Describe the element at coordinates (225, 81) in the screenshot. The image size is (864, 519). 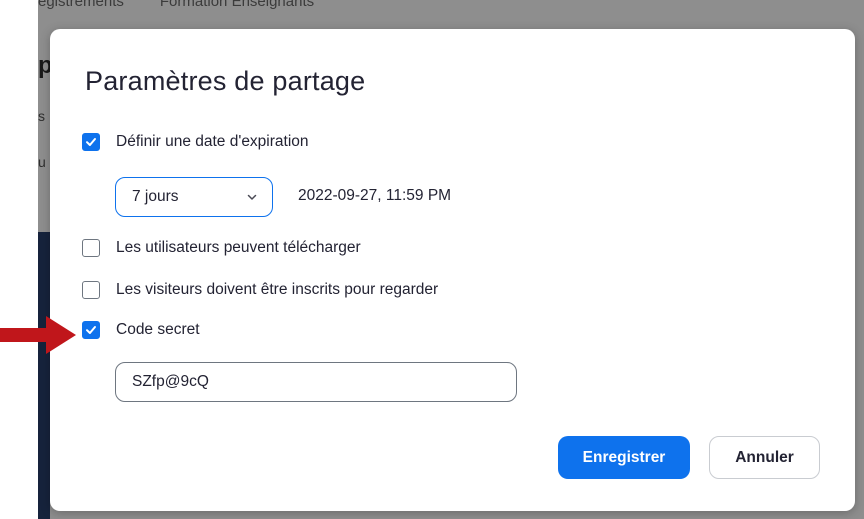
I see `dialog-title: Paramètres de partage` at that location.